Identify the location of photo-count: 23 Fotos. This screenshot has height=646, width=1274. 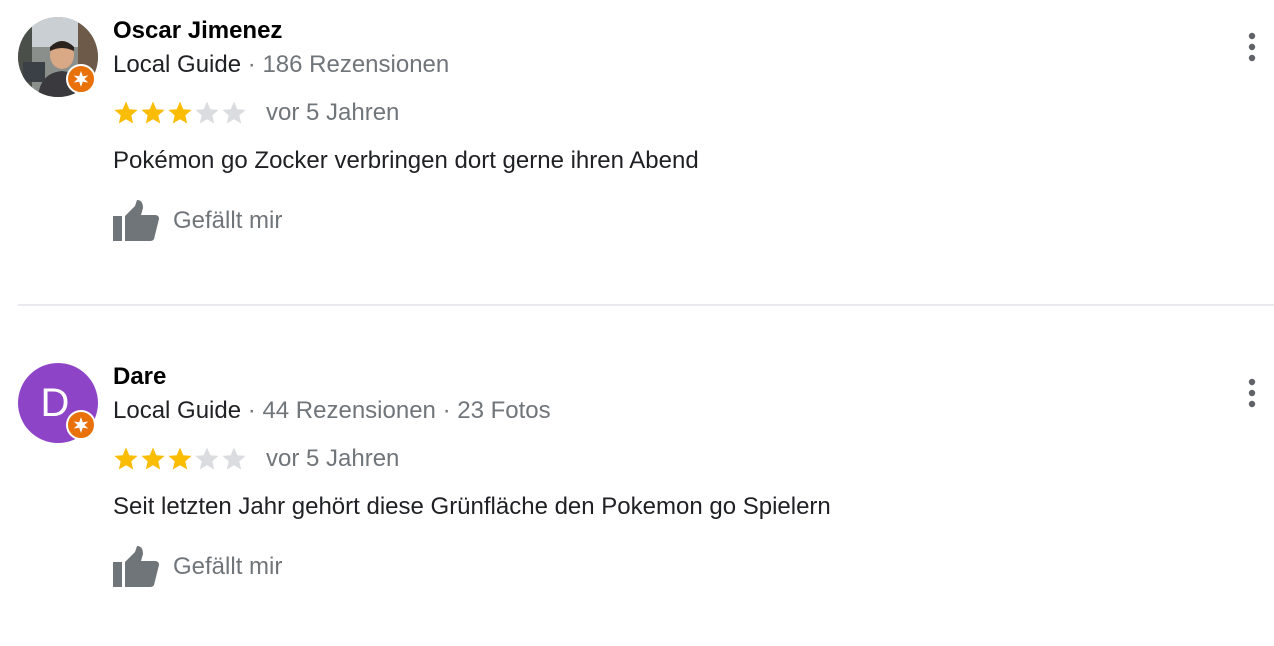
(504, 410).